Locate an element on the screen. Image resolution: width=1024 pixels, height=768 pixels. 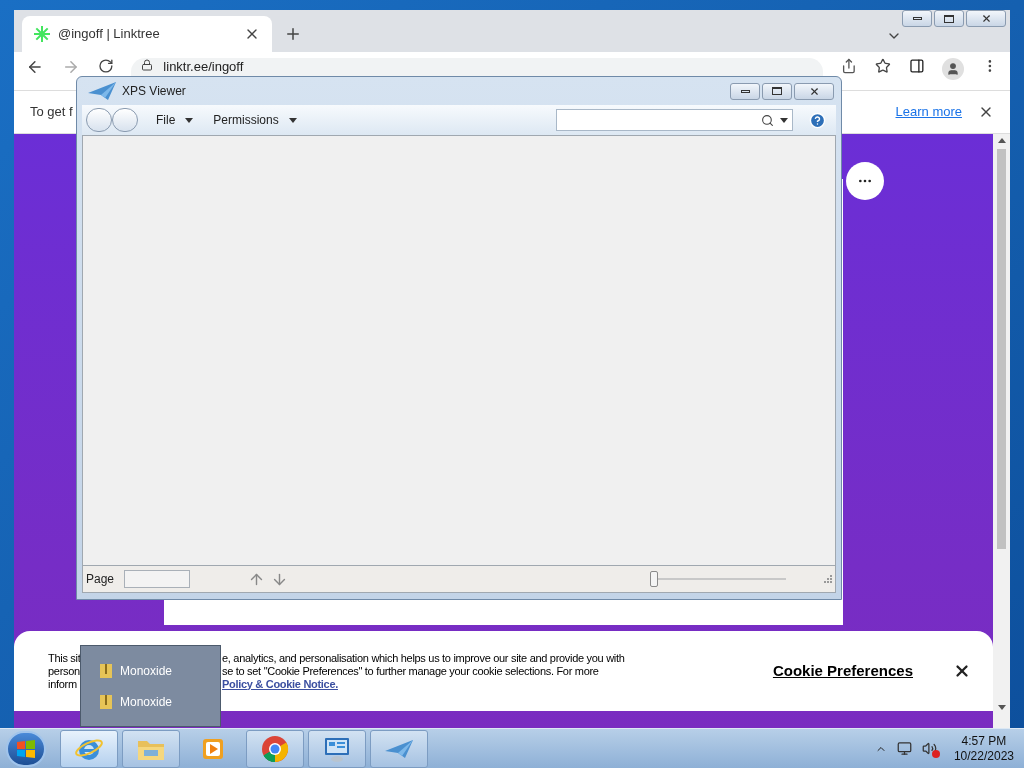
address-bar: linktr.ee/ingoff is located at coordinates (477, 67).